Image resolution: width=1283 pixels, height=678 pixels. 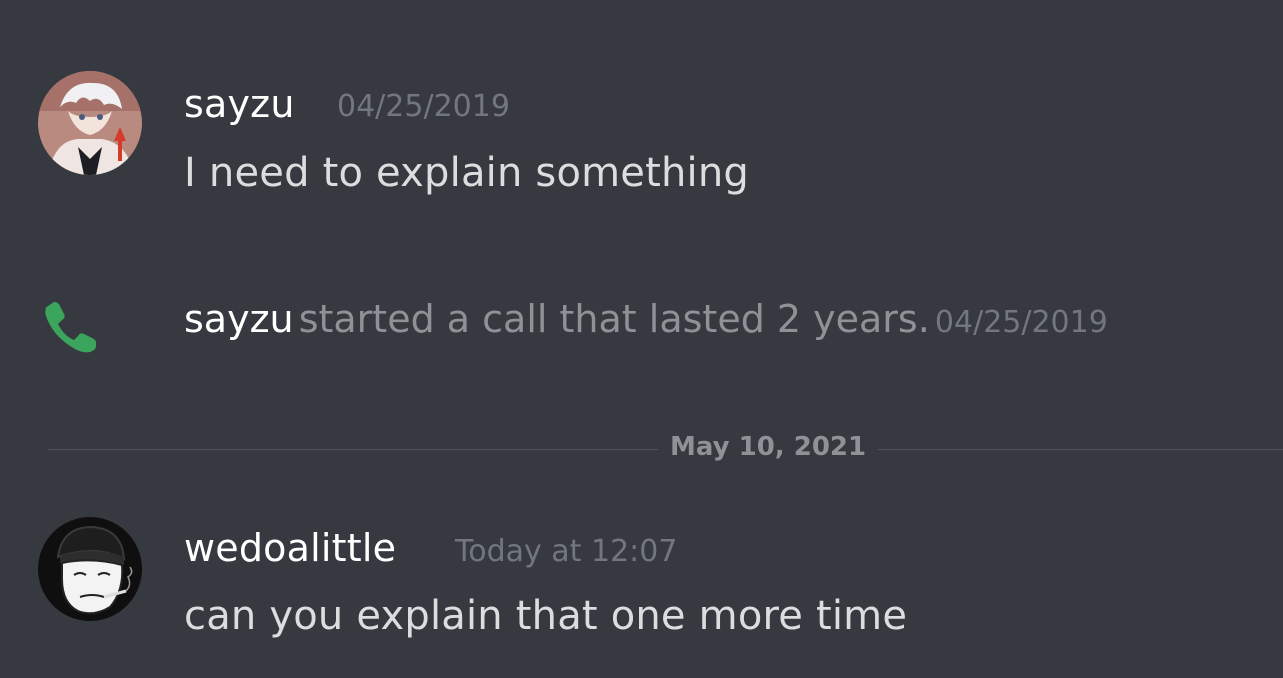 I want to click on user-avatar-wedoalittle, so click(x=90, y=569).